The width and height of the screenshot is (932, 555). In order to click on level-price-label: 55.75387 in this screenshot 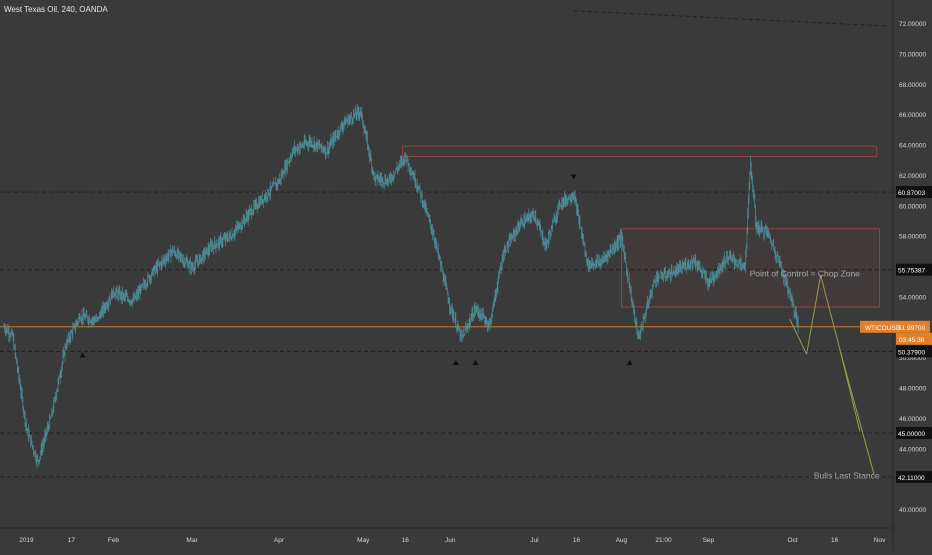, I will do `click(911, 271)`.